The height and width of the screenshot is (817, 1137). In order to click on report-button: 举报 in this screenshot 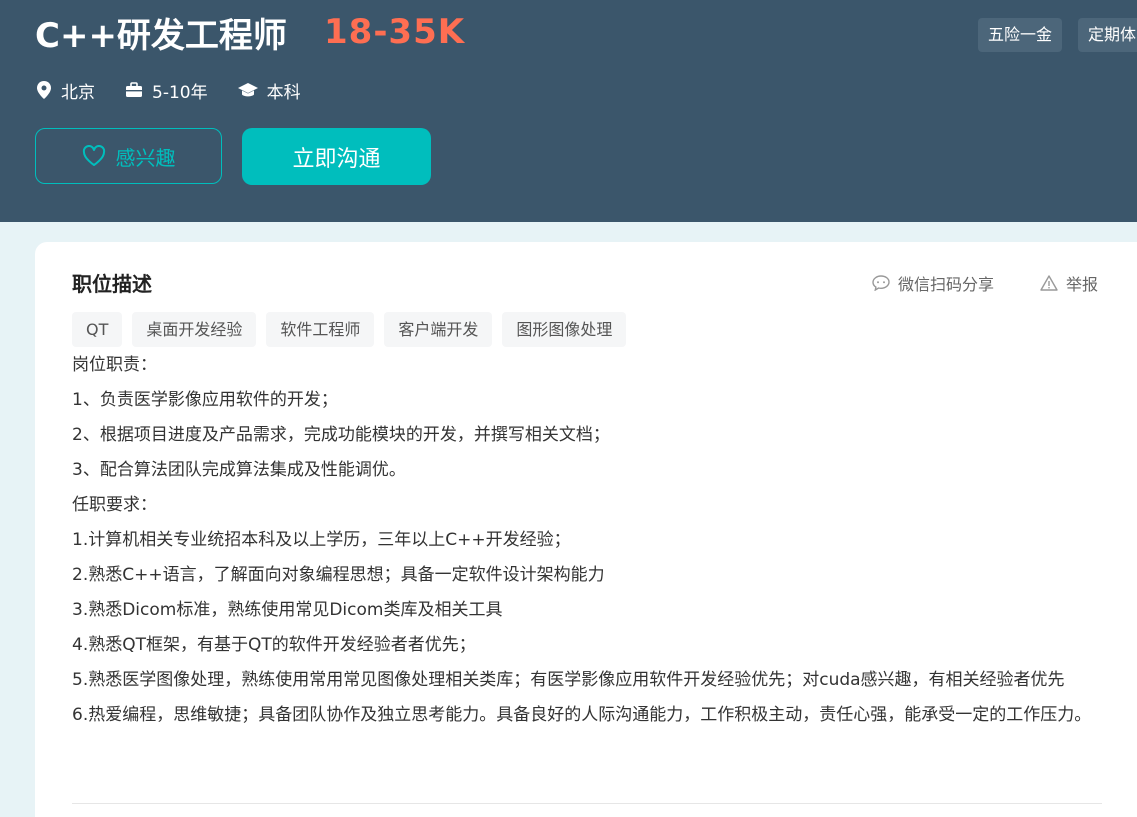, I will do `click(1069, 283)`.